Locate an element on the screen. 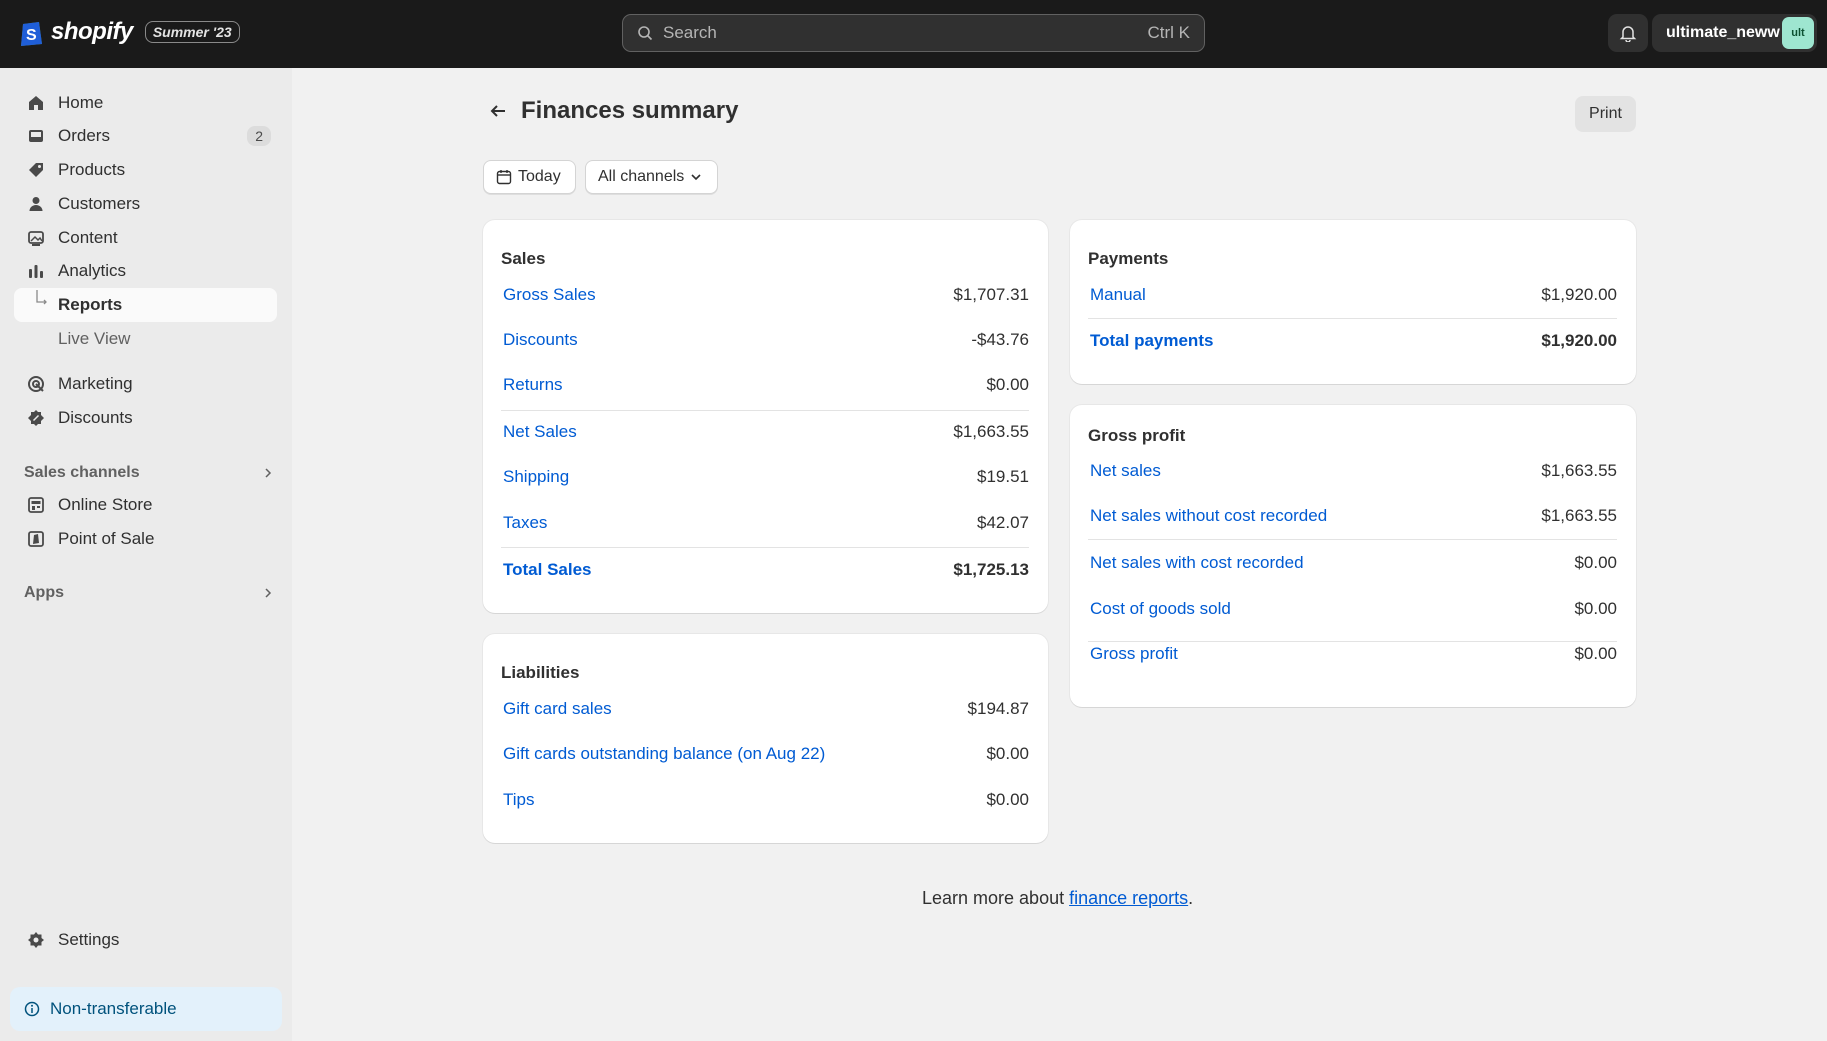 This screenshot has height=1041, width=1827. apps-header: Apps is located at coordinates (149, 593).